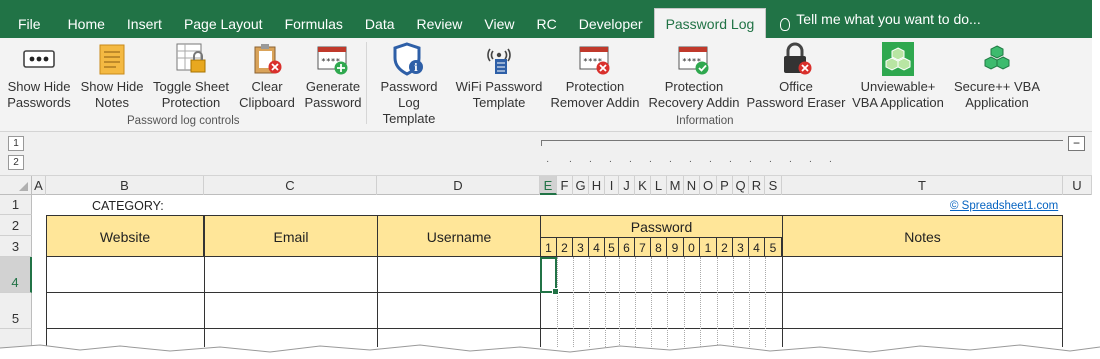 The height and width of the screenshot is (359, 1100). I want to click on office-password-eraser-button: Office Password Eraser, so click(796, 76).